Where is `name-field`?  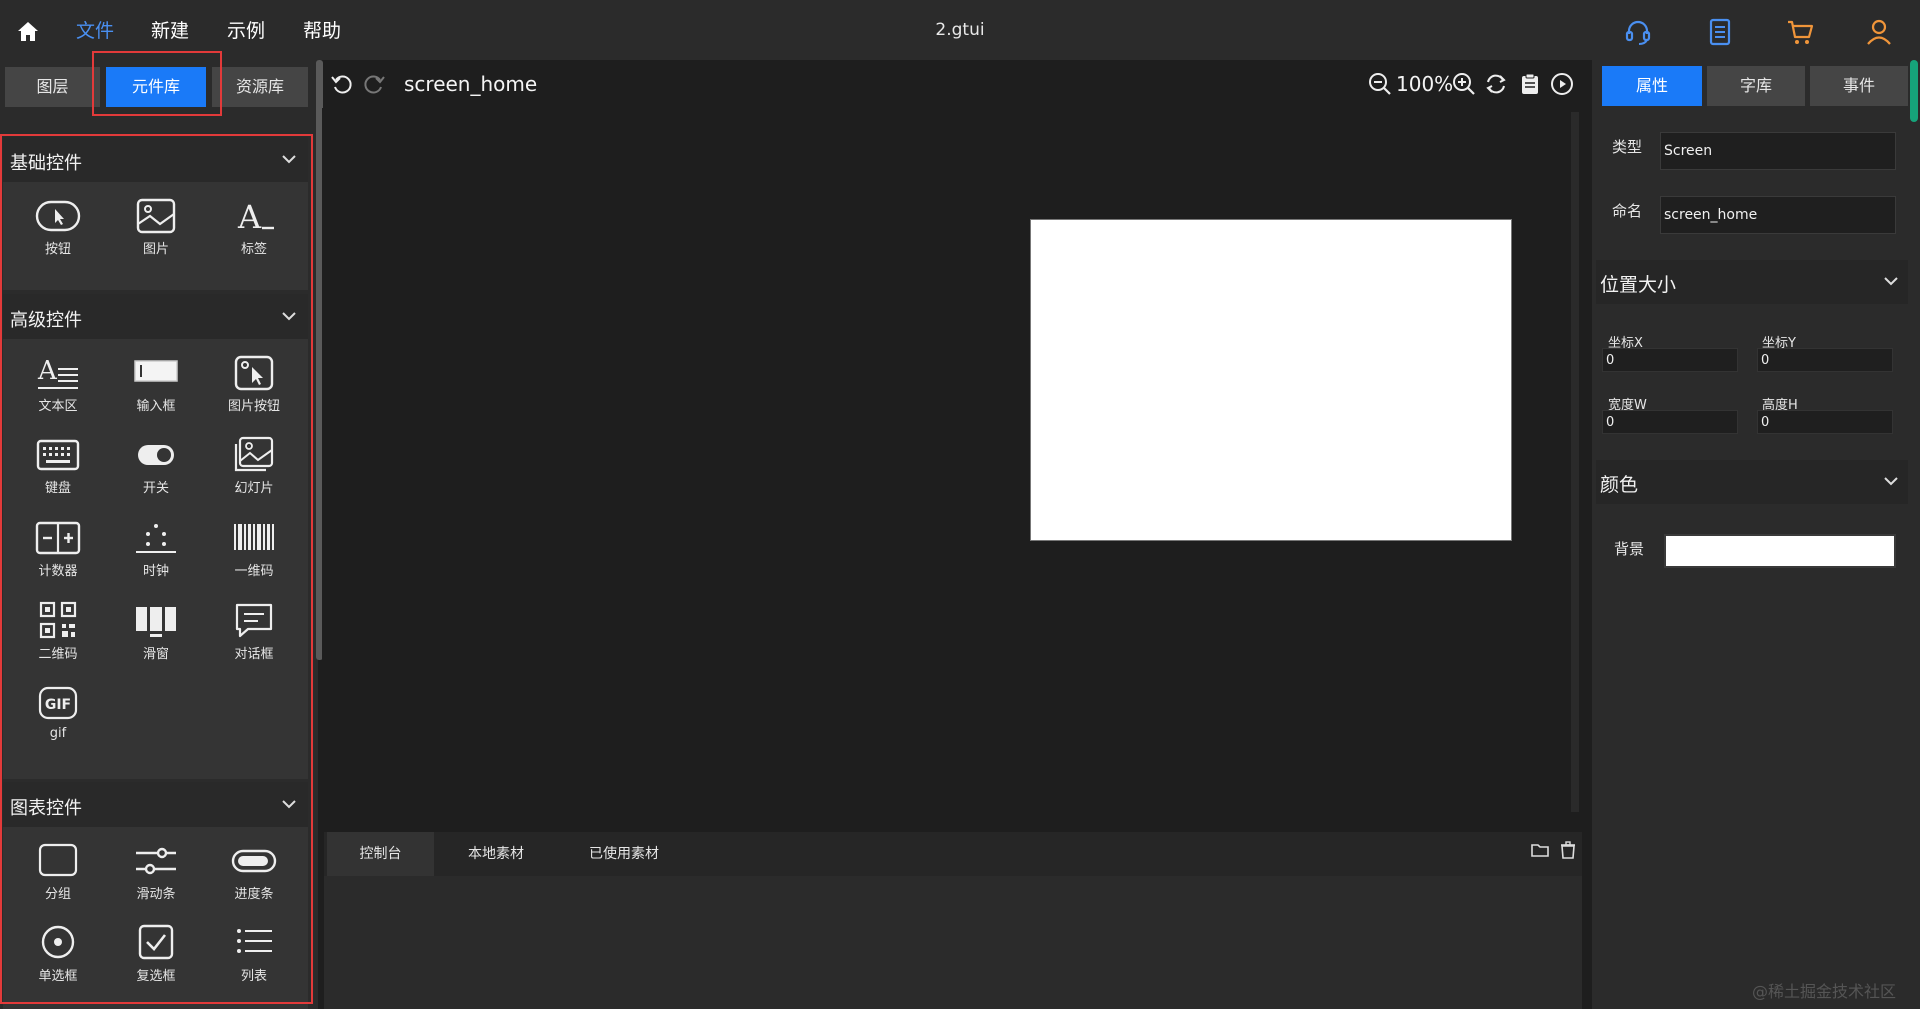
name-field is located at coordinates (1778, 215).